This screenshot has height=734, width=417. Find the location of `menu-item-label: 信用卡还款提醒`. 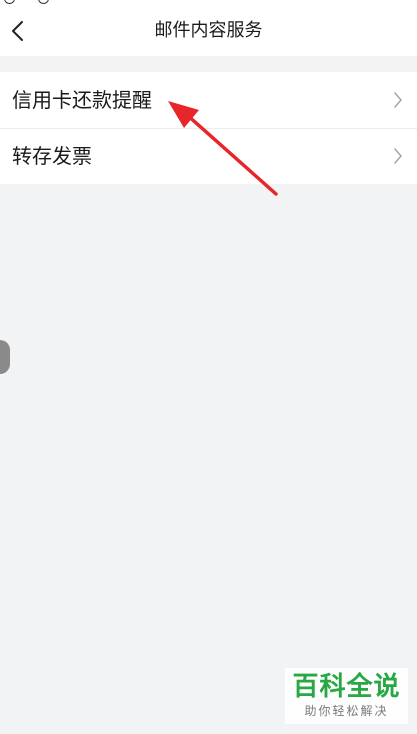

menu-item-label: 信用卡还款提醒 is located at coordinates (82, 100).